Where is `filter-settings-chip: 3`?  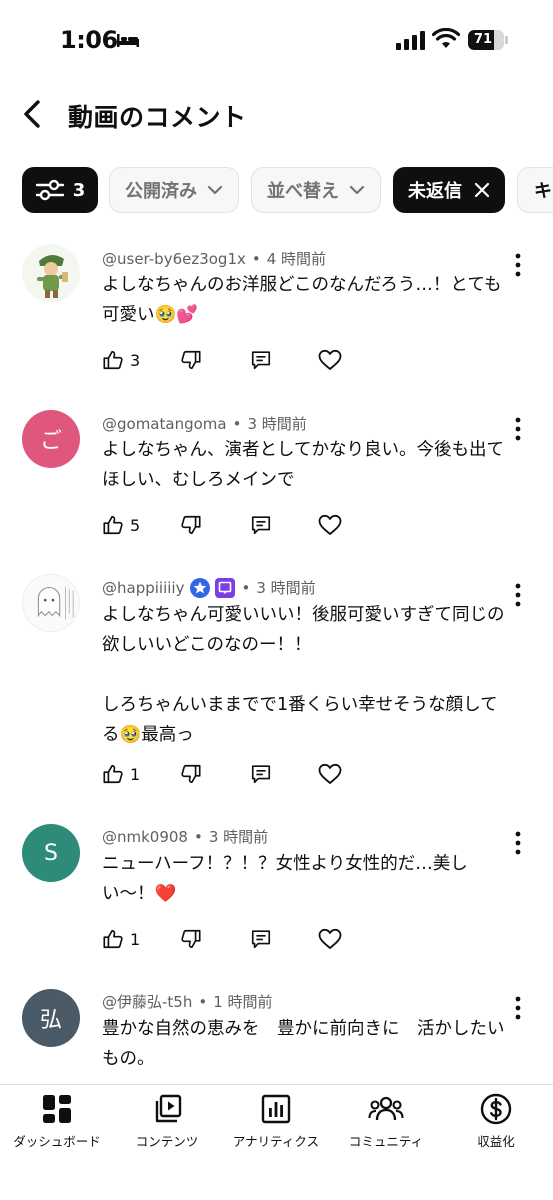 filter-settings-chip: 3 is located at coordinates (60, 190).